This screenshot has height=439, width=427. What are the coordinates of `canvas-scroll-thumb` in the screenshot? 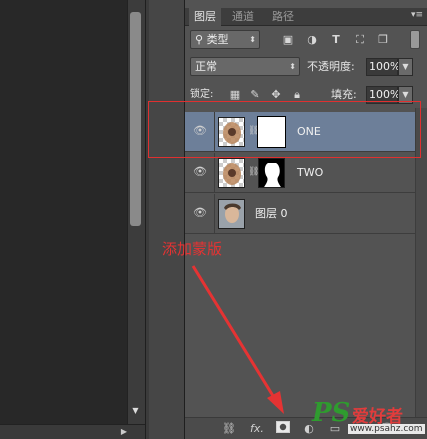 It's located at (135, 119).